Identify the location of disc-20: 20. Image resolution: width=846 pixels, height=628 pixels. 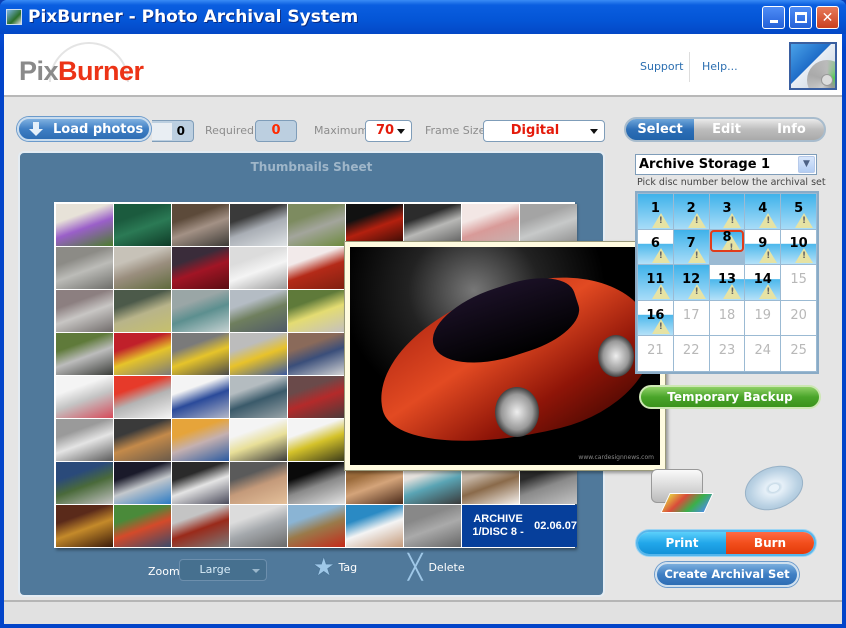
(798, 318).